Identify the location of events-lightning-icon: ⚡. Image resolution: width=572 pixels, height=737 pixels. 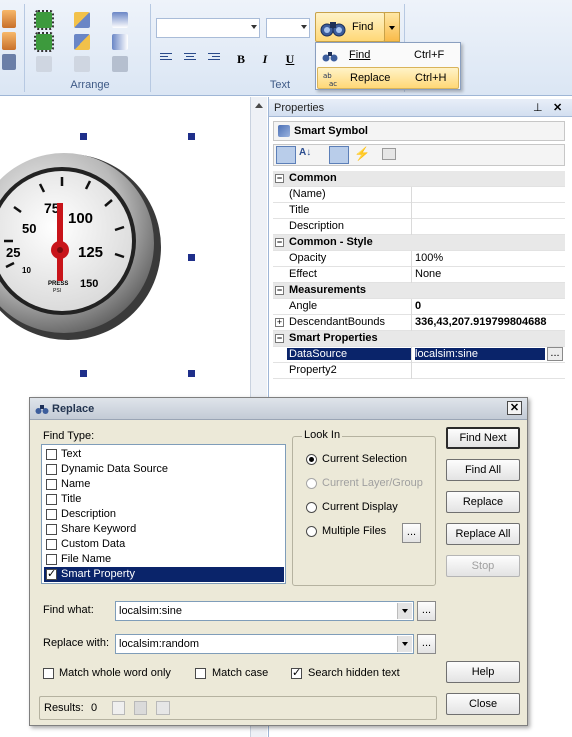
(362, 154).